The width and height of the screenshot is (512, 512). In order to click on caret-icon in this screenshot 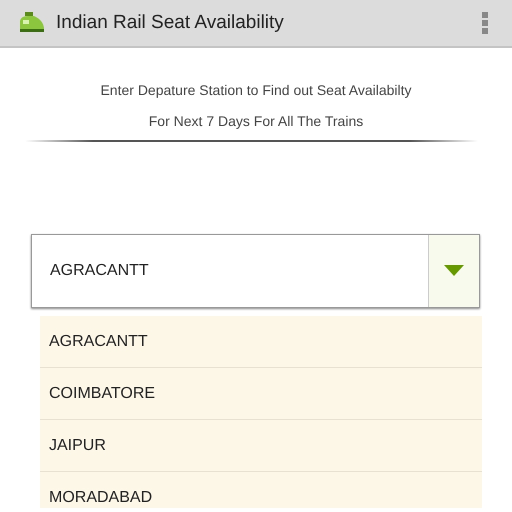, I will do `click(454, 271)`.